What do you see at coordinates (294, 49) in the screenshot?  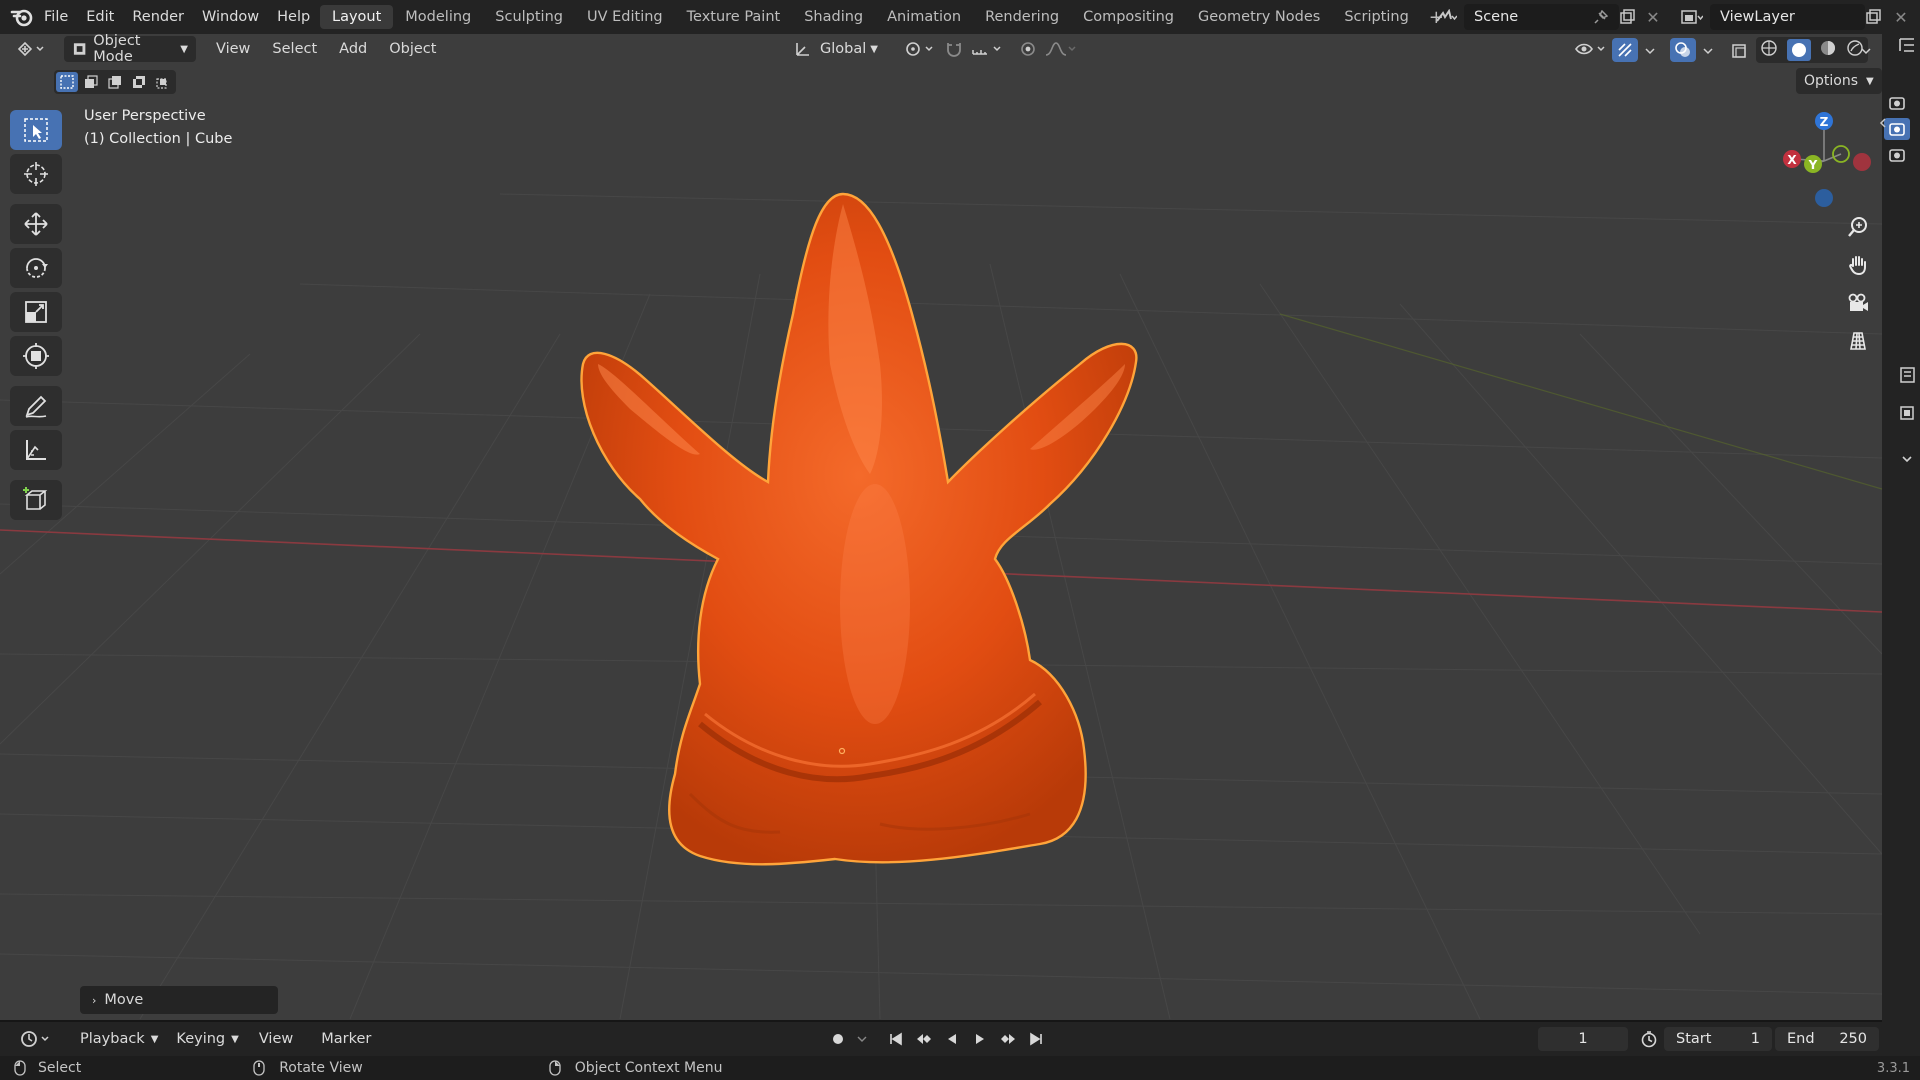 I see `menu-select: Select` at bounding box center [294, 49].